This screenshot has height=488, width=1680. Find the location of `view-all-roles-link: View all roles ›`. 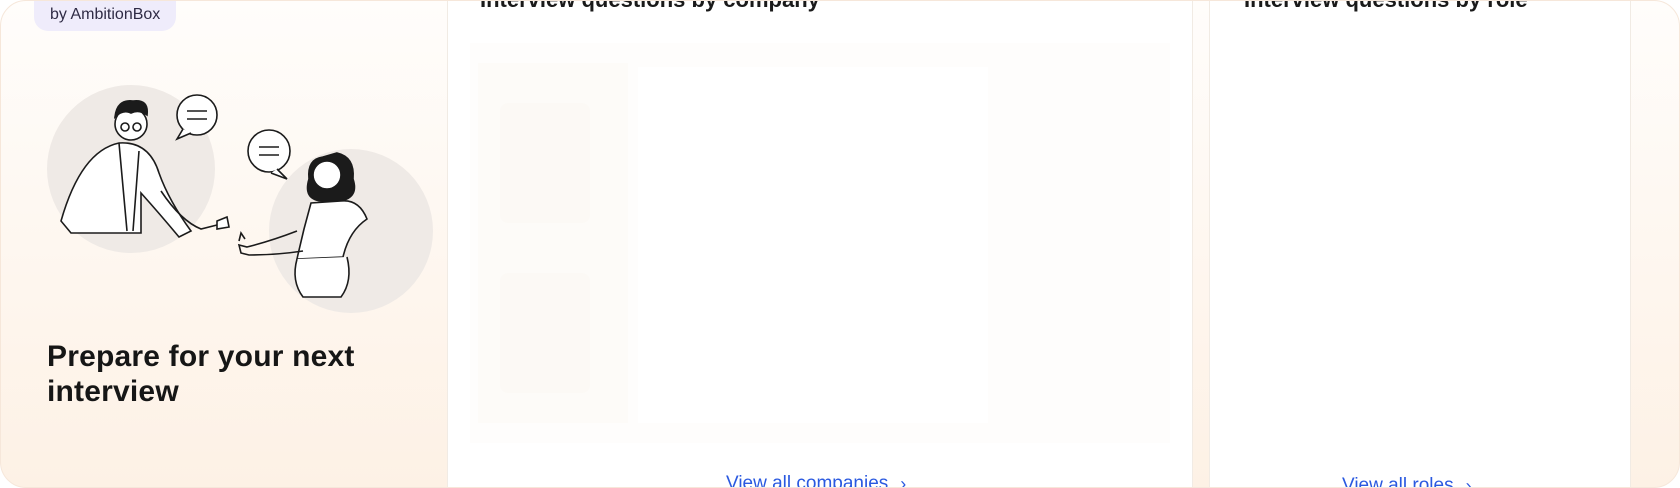

view-all-roles-link: View all roles › is located at coordinates (1407, 481).